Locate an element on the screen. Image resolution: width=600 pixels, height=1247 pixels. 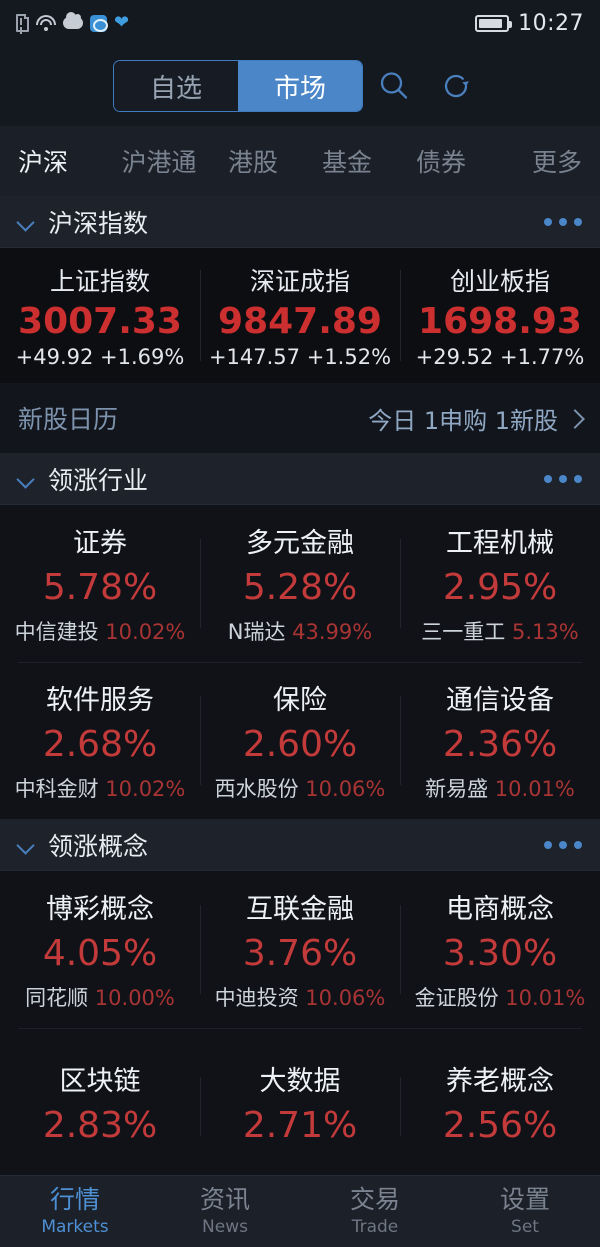
concept-cell: 互联金融 3.76% 中迪投资 10.06% is located at coordinates (300, 949).